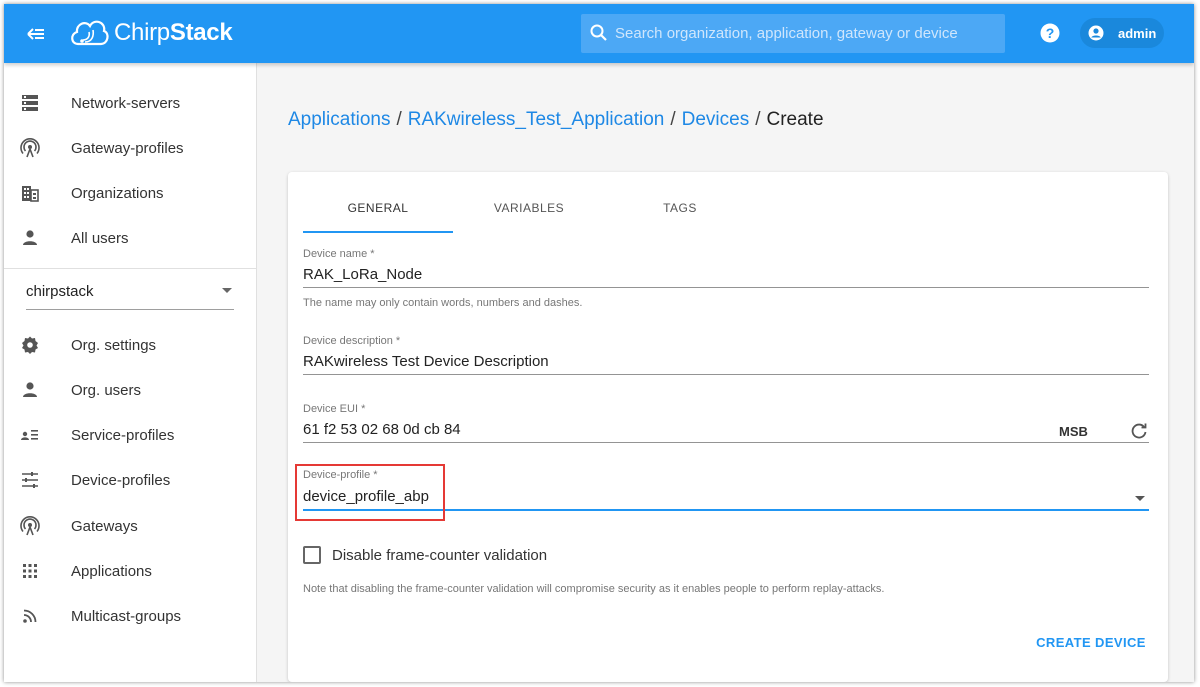 Image resolution: width=1200 pixels, height=687 pixels. I want to click on breadcrumb-application-link: RAKwireless_Test_Application, so click(536, 119).